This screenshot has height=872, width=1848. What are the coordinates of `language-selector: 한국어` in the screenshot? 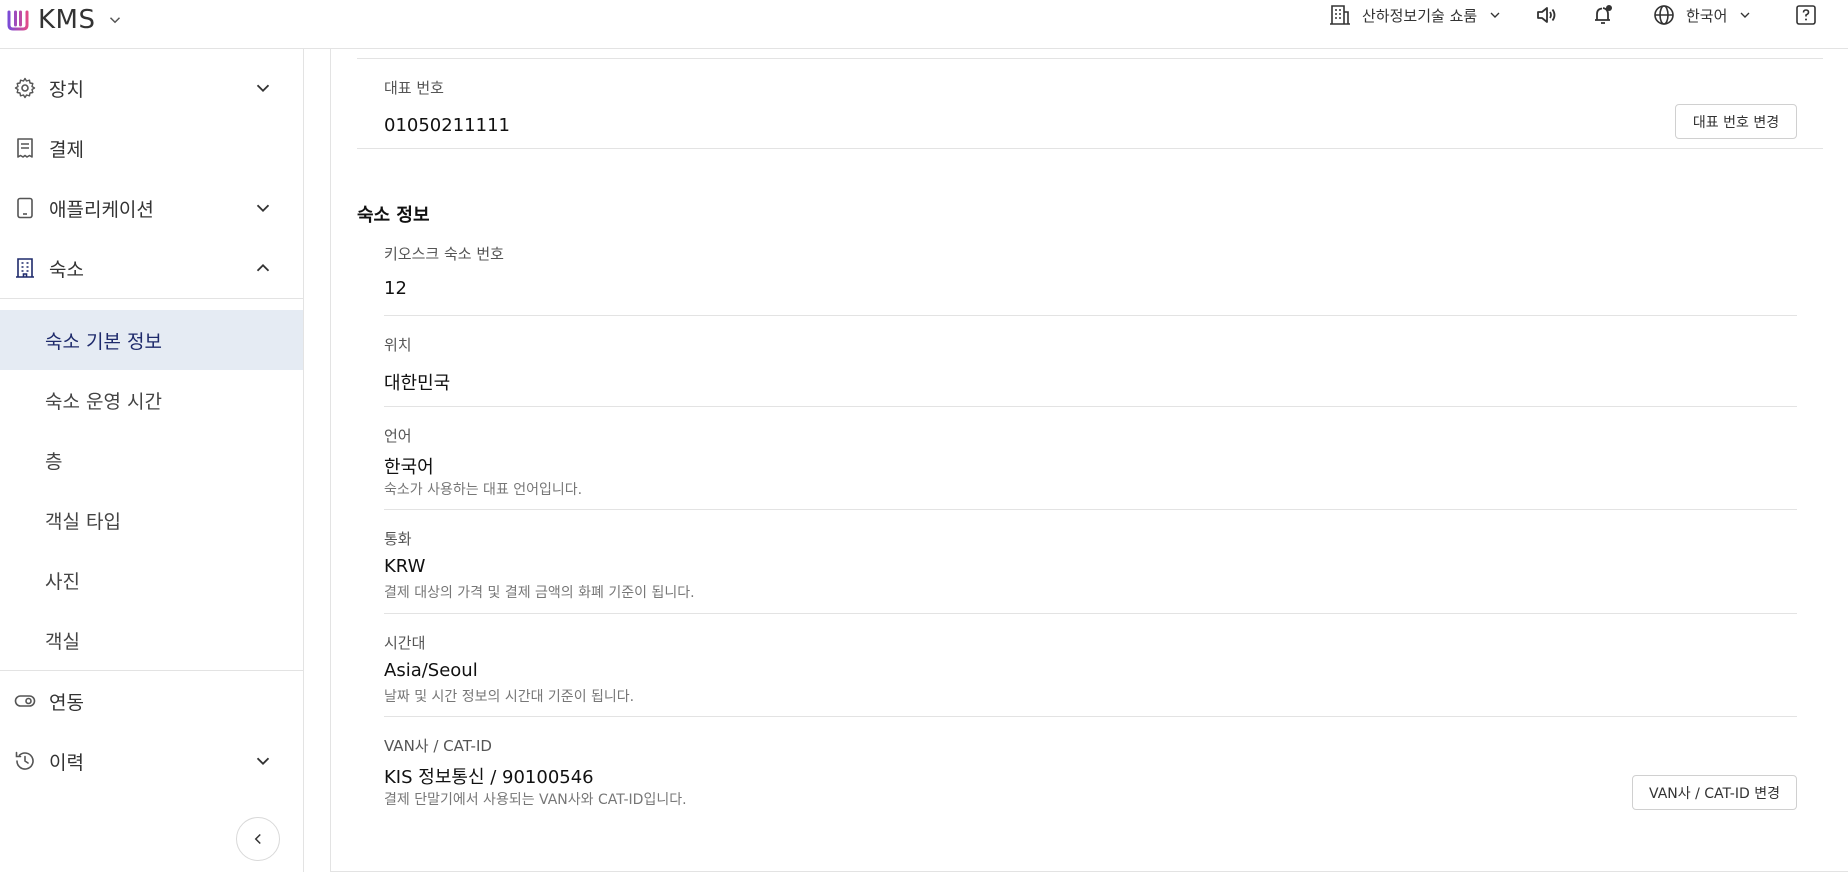 It's located at (1702, 15).